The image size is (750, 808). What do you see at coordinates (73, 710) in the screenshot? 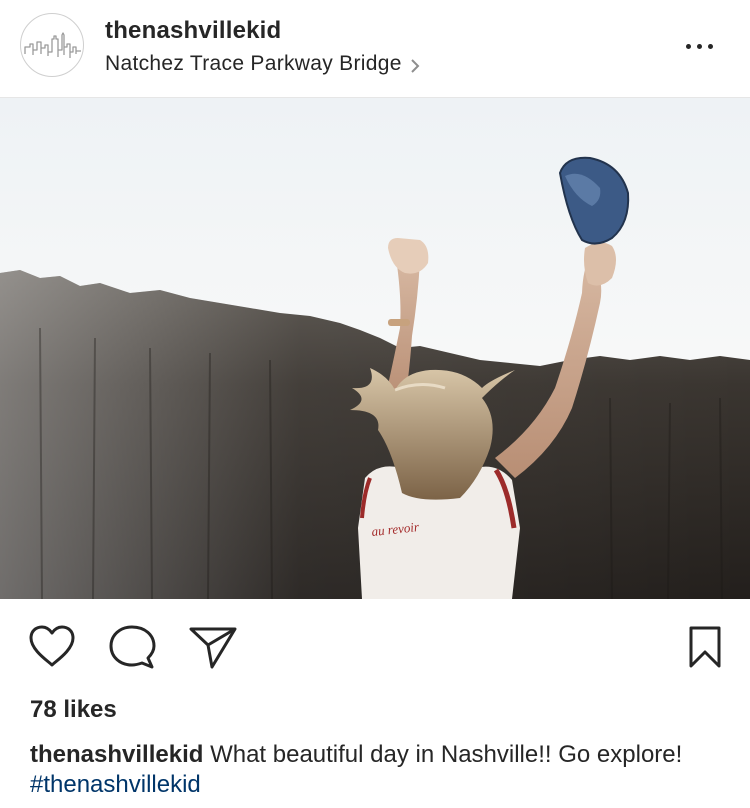
I see `likes-count: 78 likes` at bounding box center [73, 710].